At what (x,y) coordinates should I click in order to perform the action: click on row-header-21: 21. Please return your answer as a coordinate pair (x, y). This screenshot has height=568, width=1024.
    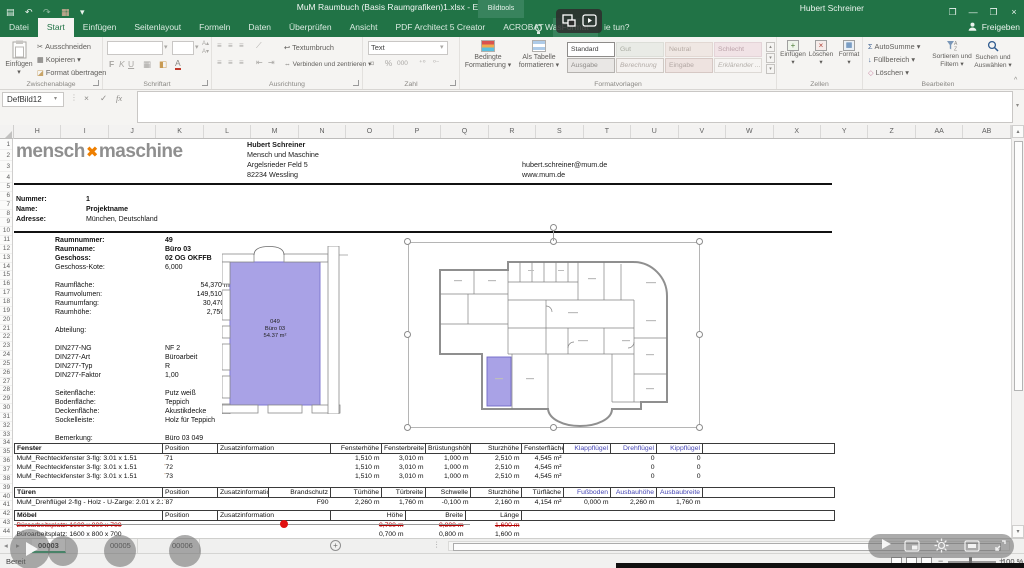
    Looking at the image, I should click on (6, 329).